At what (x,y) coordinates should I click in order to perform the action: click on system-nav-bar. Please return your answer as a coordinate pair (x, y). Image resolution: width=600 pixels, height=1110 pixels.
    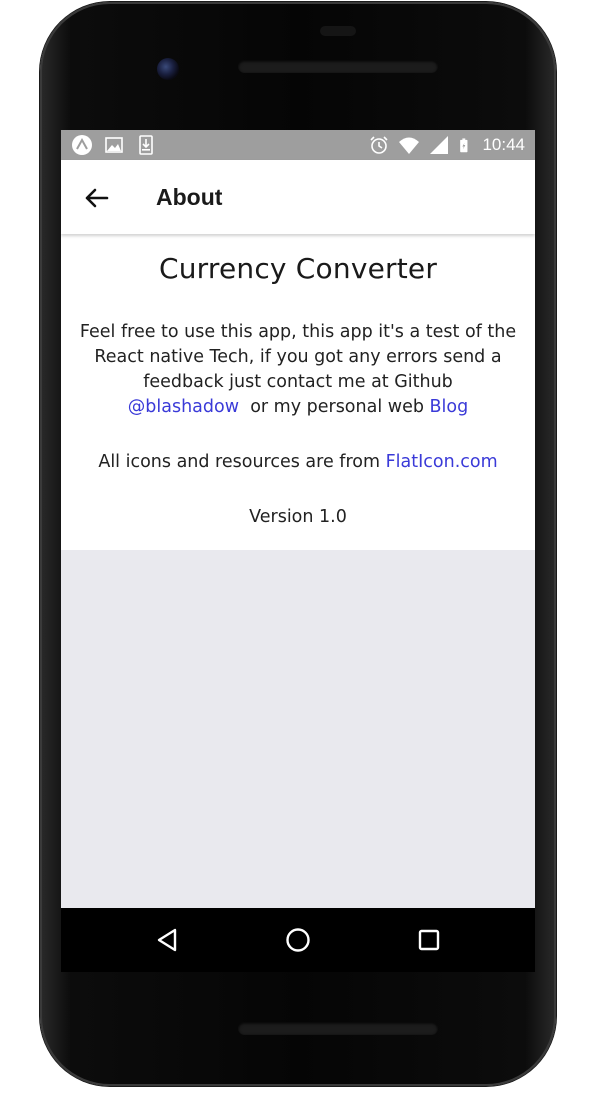
    Looking at the image, I should click on (298, 940).